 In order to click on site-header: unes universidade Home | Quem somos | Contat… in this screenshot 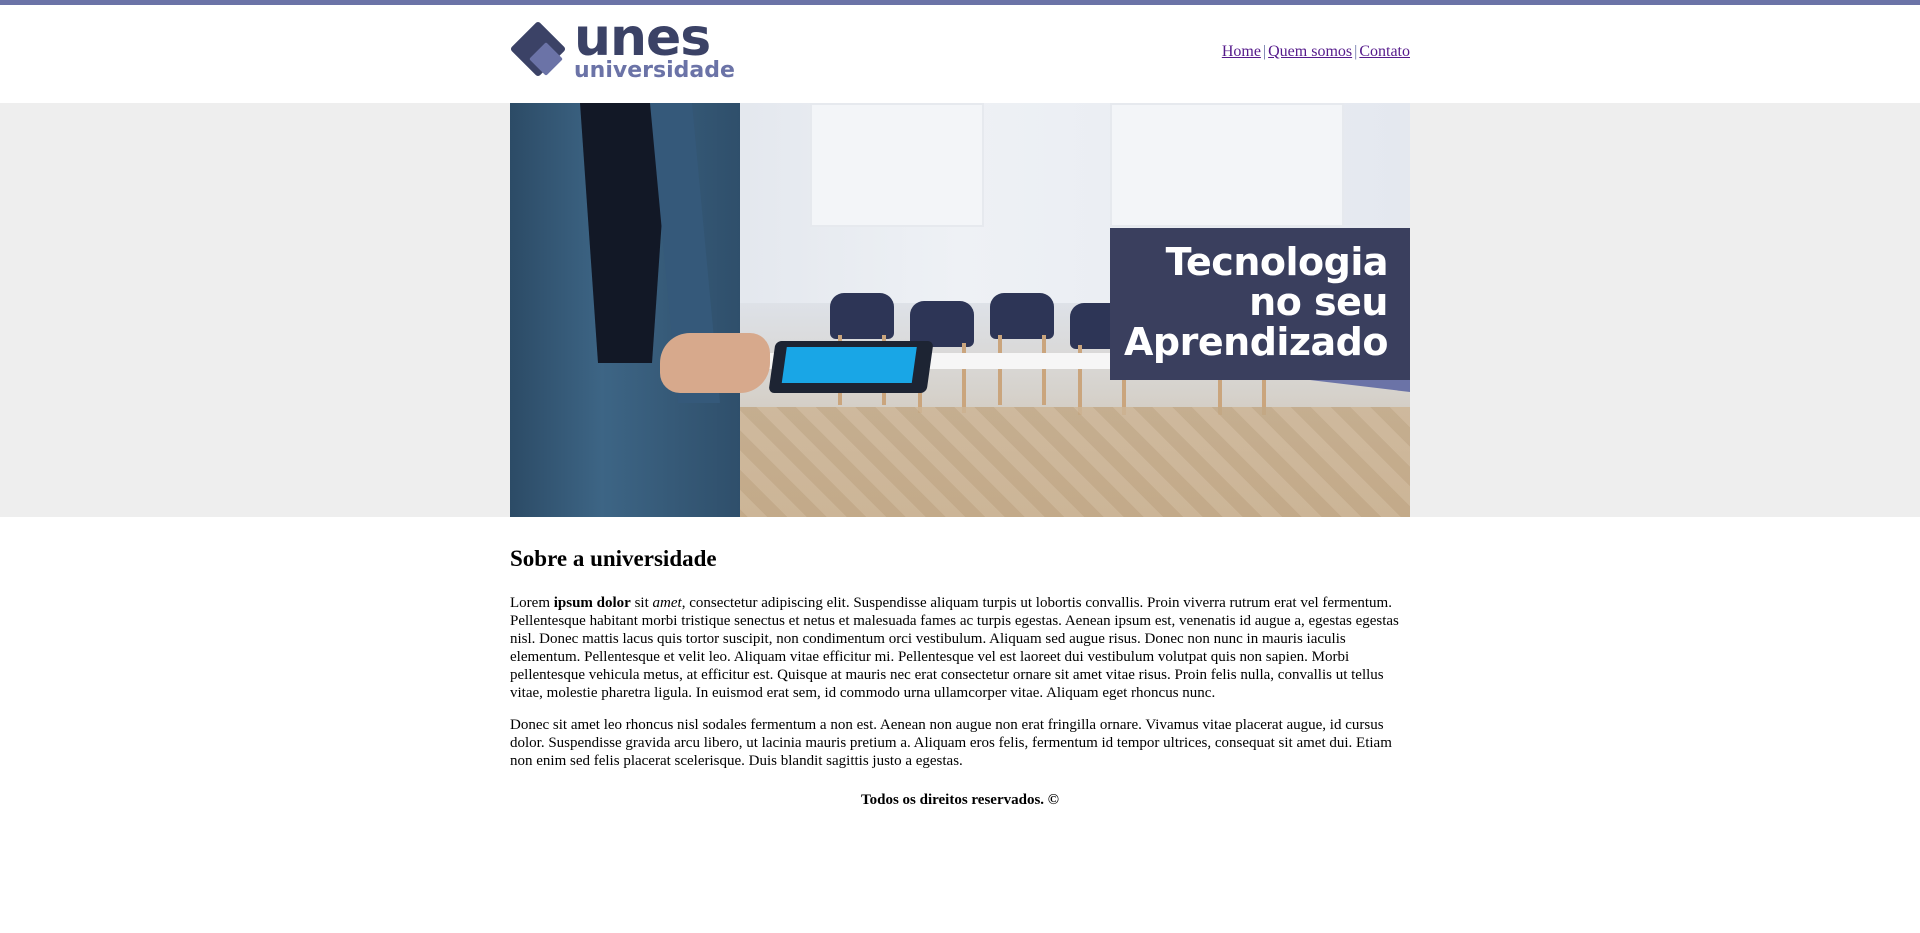, I will do `click(960, 54)`.